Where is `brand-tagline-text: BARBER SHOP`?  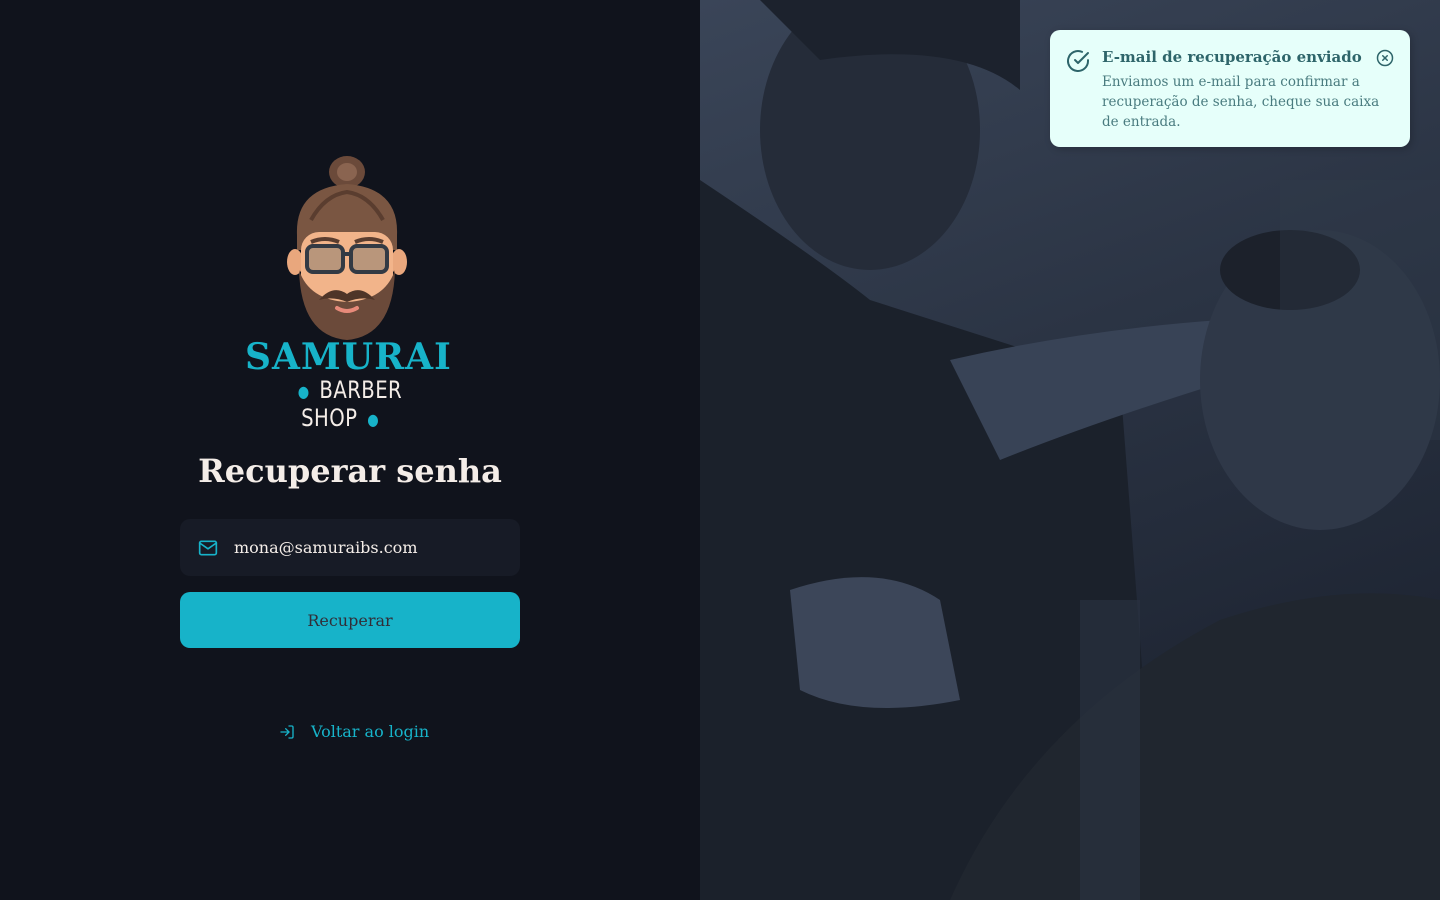
brand-tagline-text: BARBER SHOP is located at coordinates (352, 404).